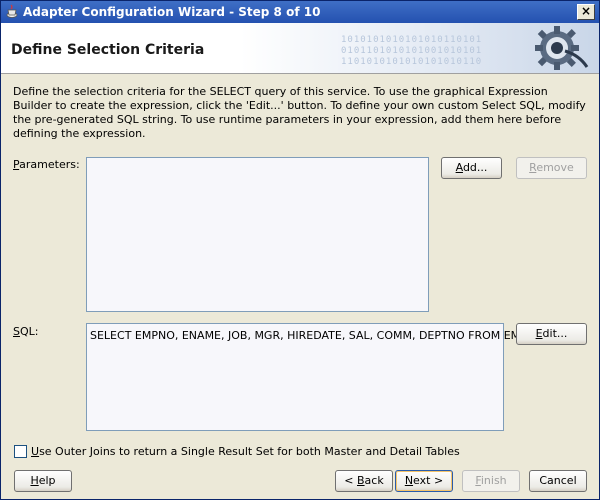  What do you see at coordinates (108, 50) in the screenshot?
I see `page-title: Define Selection Criteria` at bounding box center [108, 50].